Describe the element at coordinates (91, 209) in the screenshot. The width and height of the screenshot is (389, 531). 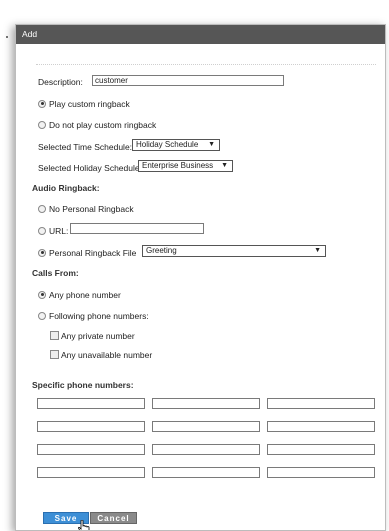
I see `no-personal-ringback-label: No Personal Ringback` at that location.